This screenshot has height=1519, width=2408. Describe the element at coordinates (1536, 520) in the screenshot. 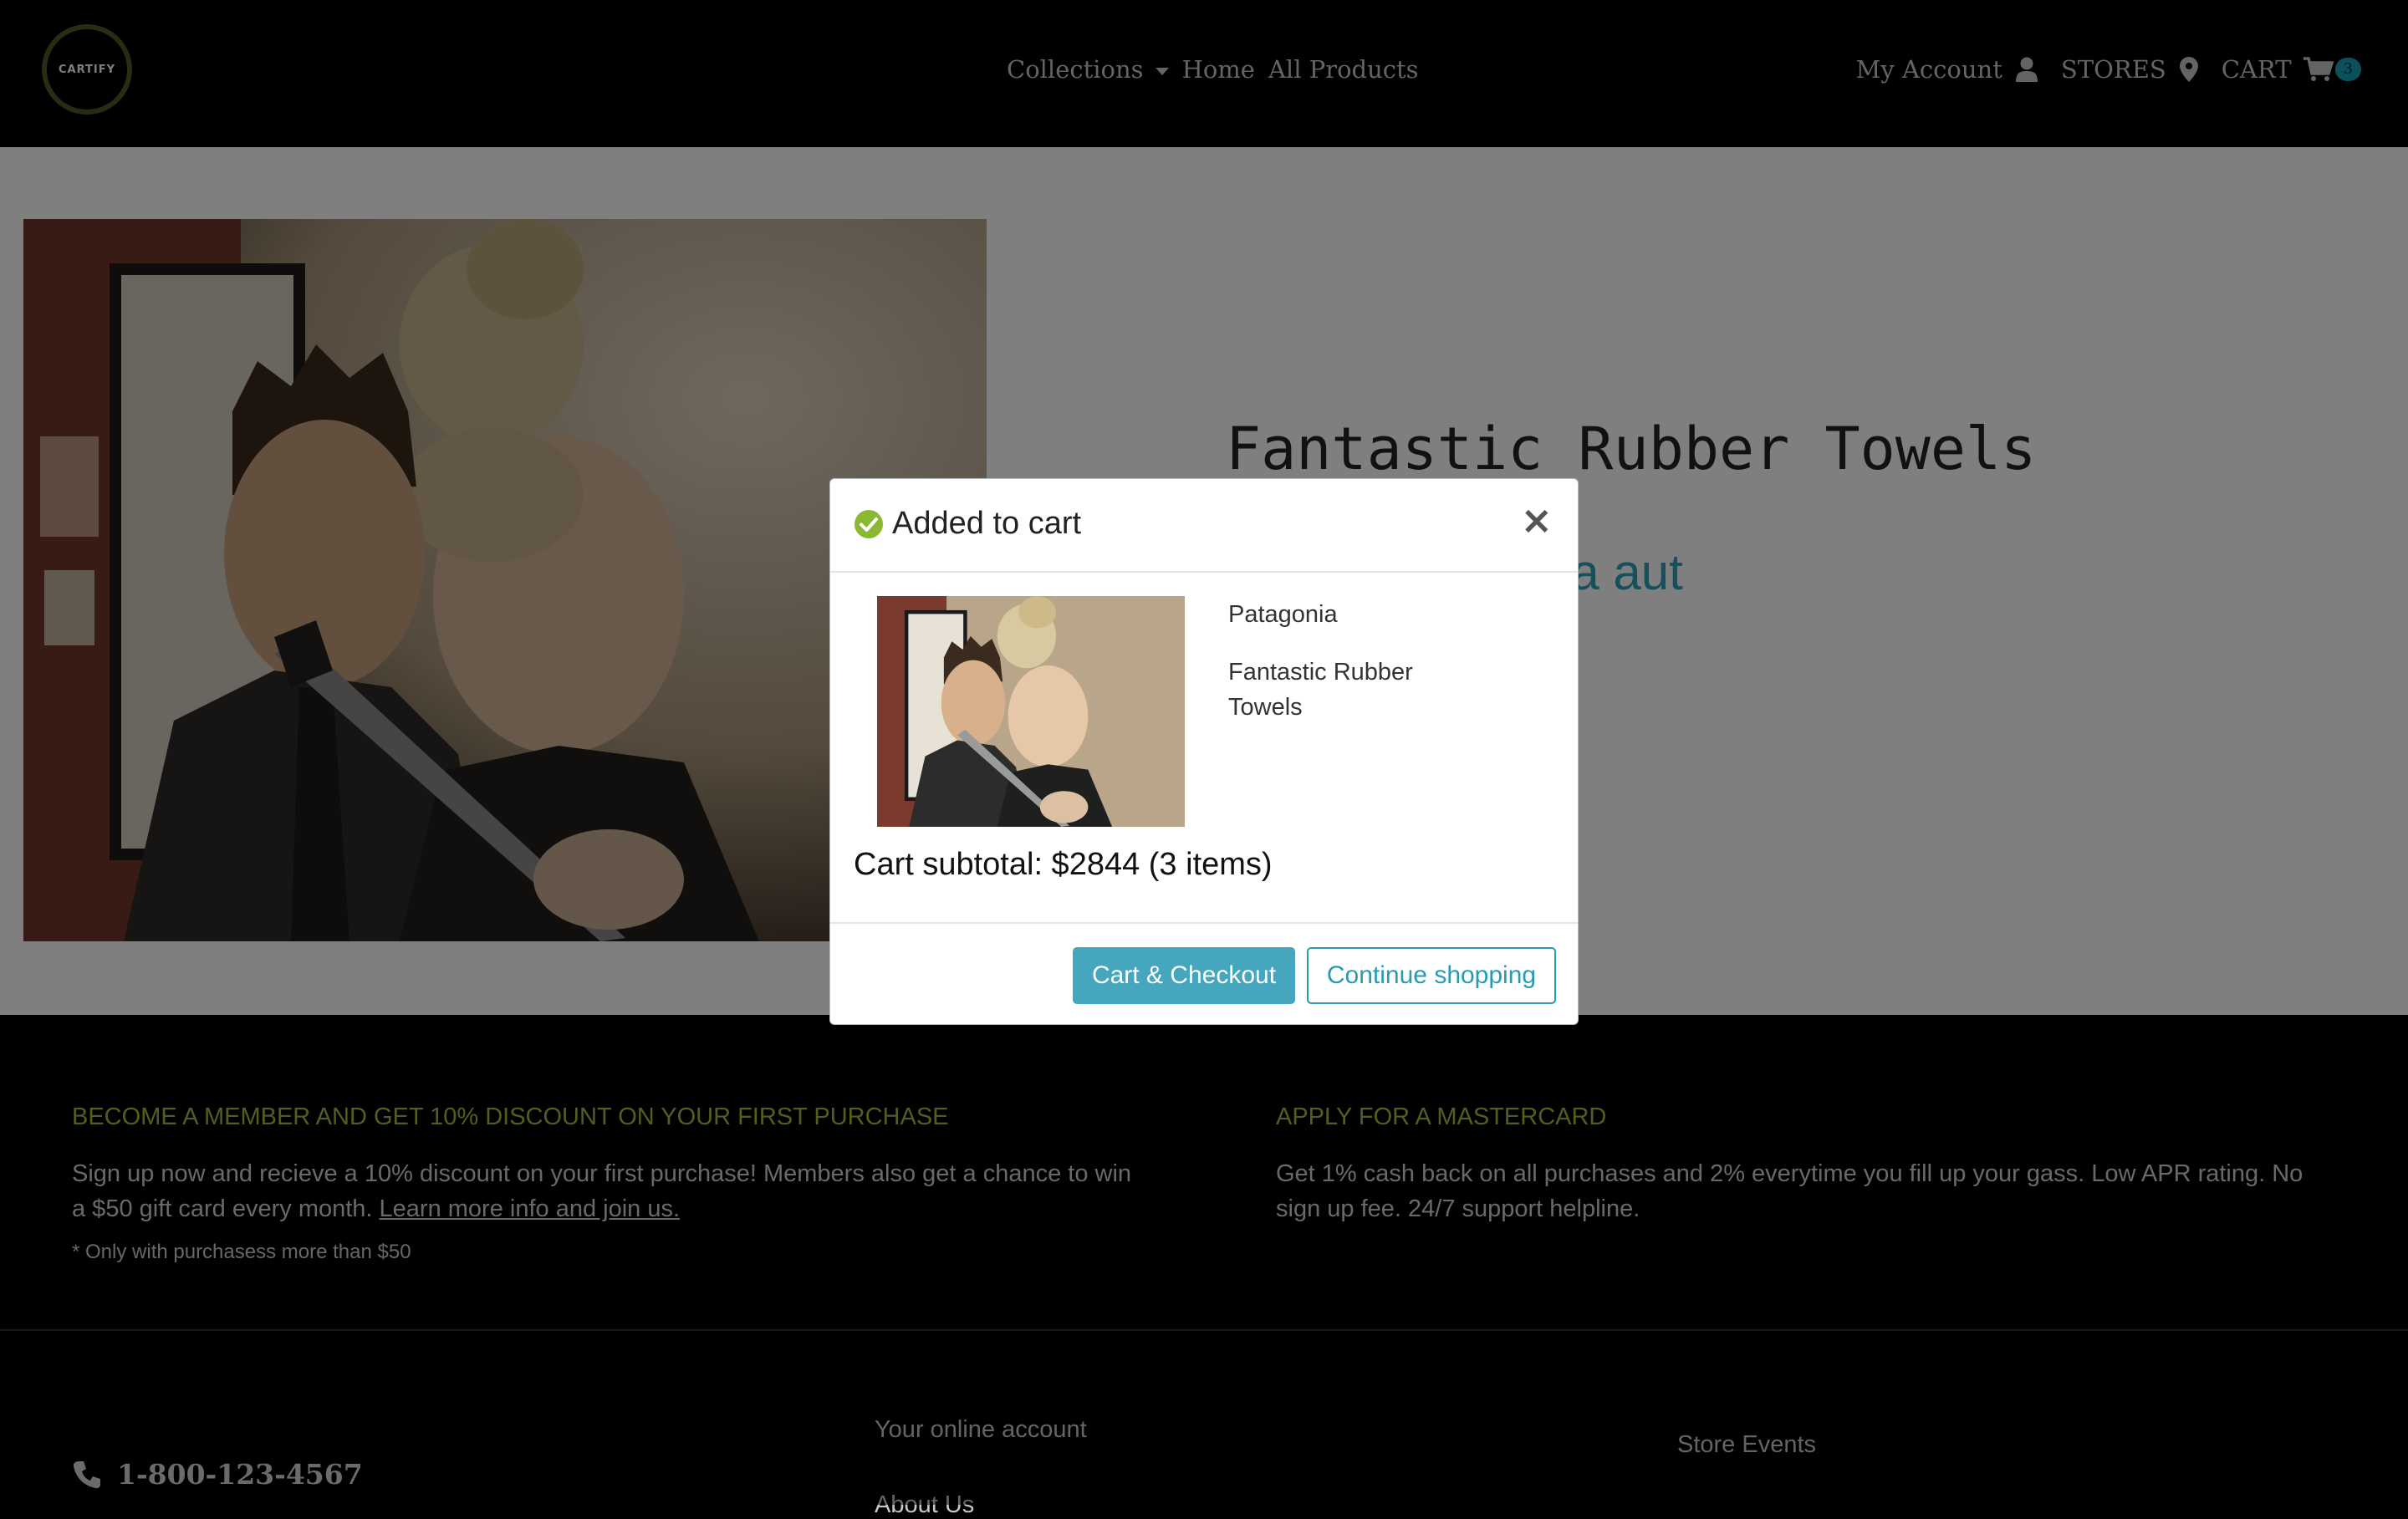

I see `close-icon: ×` at that location.